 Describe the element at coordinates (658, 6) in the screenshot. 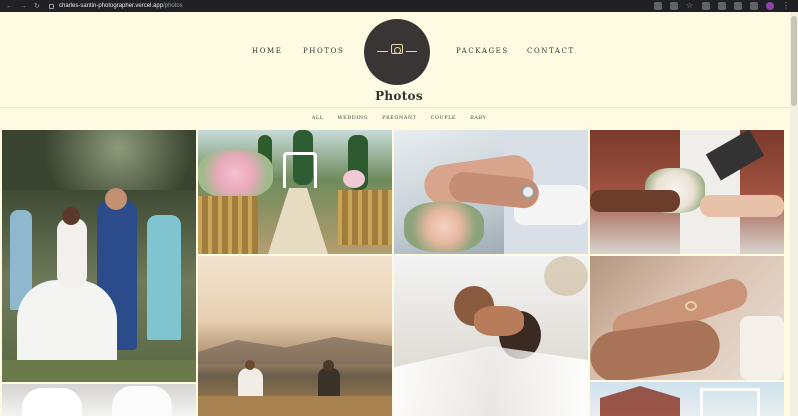

I see `translate-icon` at that location.